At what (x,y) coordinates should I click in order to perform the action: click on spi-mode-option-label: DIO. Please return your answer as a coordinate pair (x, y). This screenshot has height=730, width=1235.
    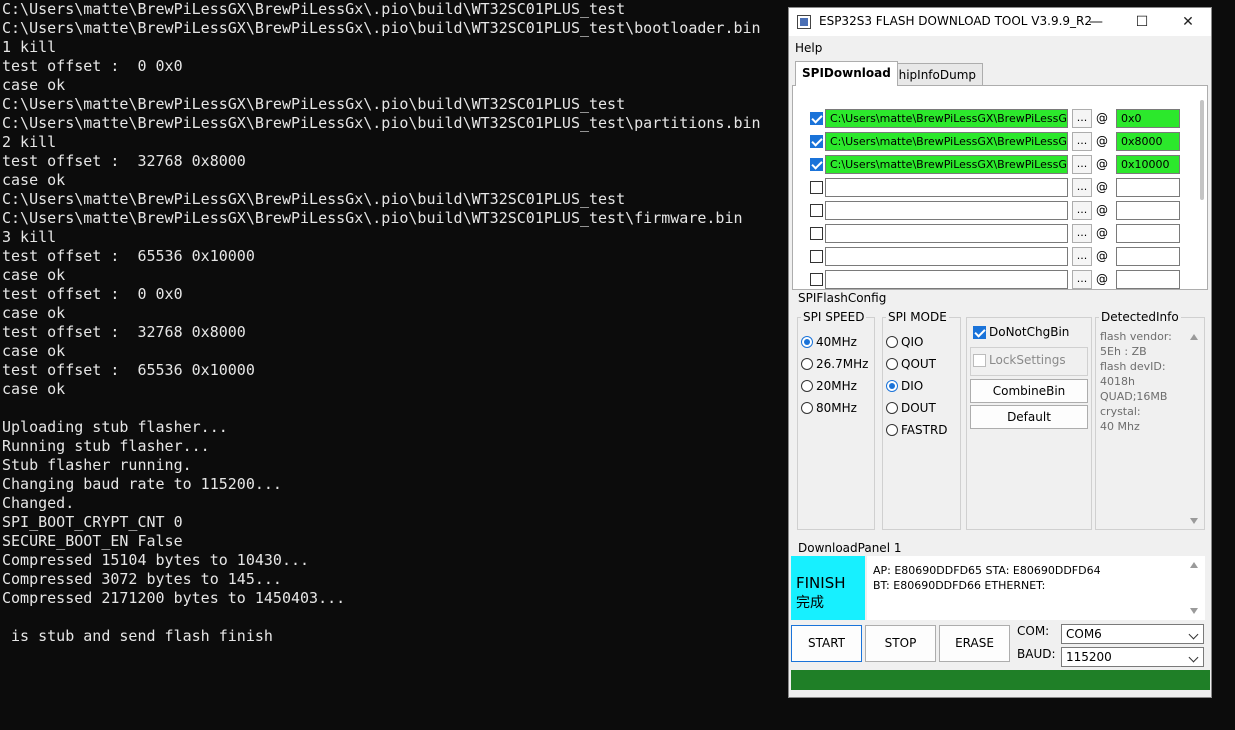
    Looking at the image, I should click on (912, 386).